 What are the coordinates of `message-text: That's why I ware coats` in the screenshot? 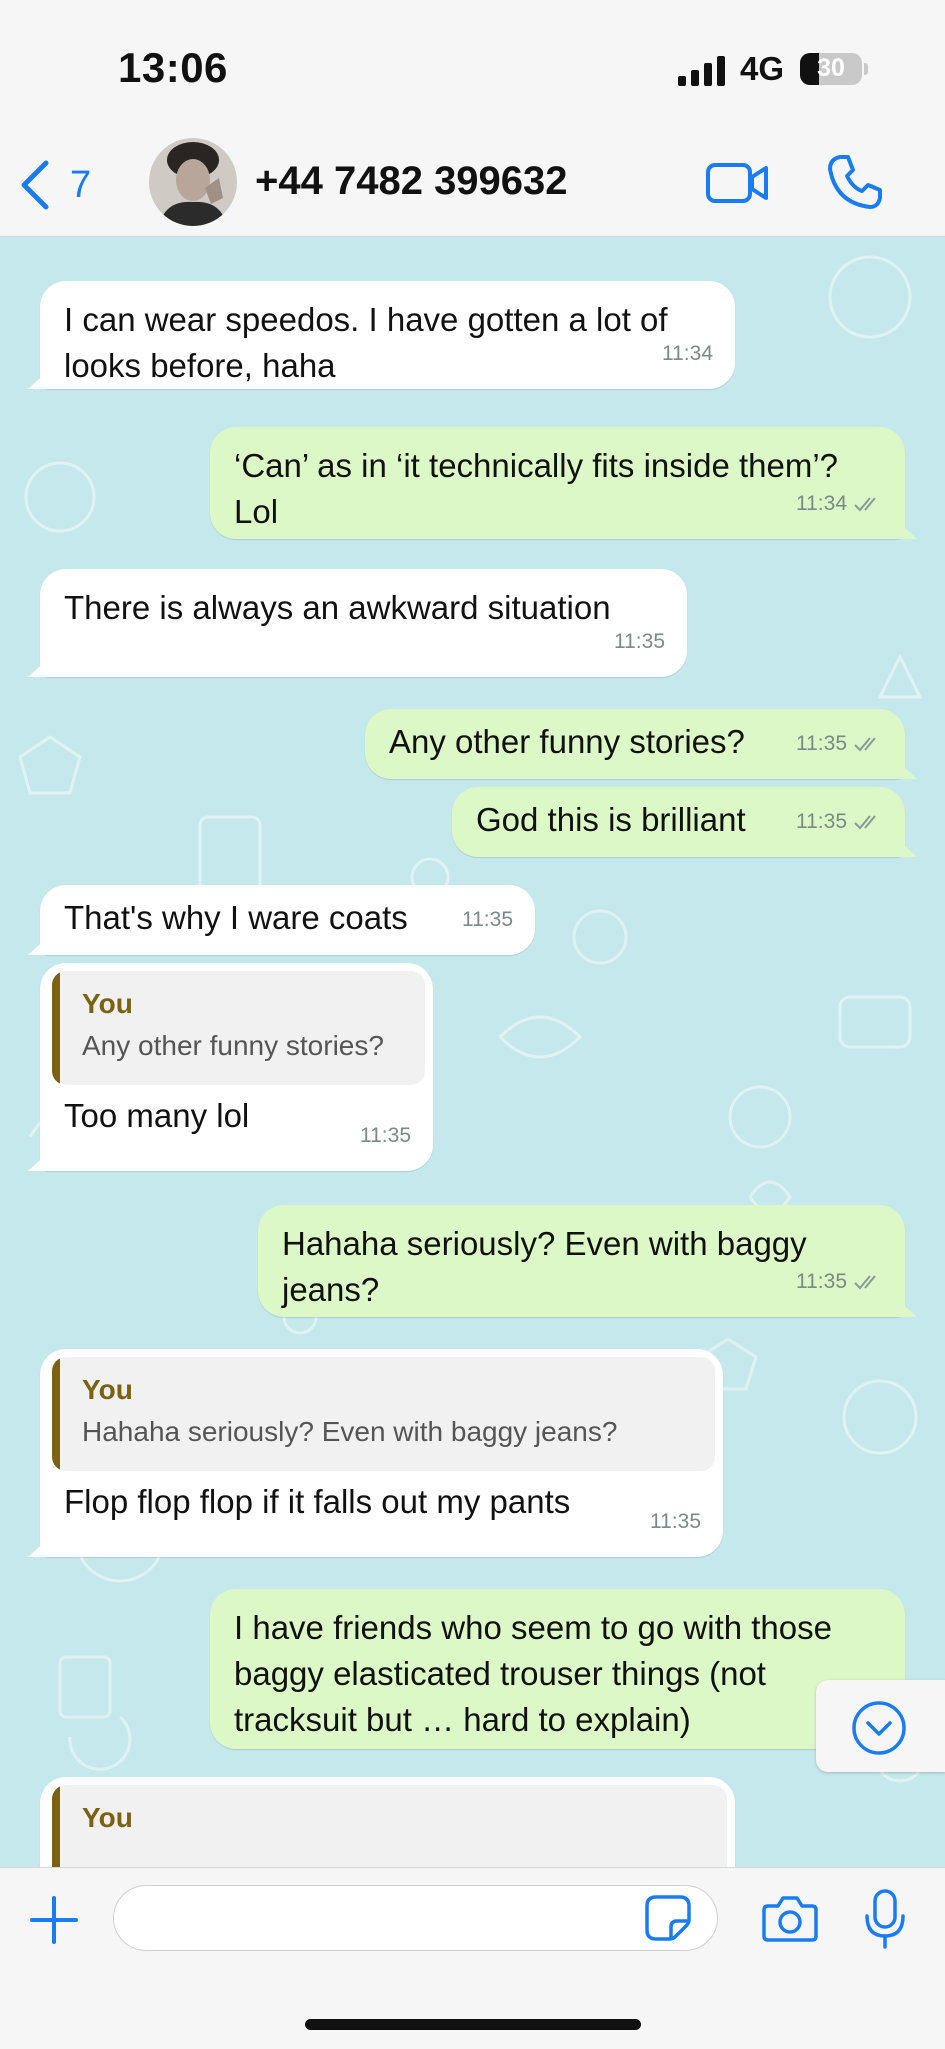 It's located at (236, 917).